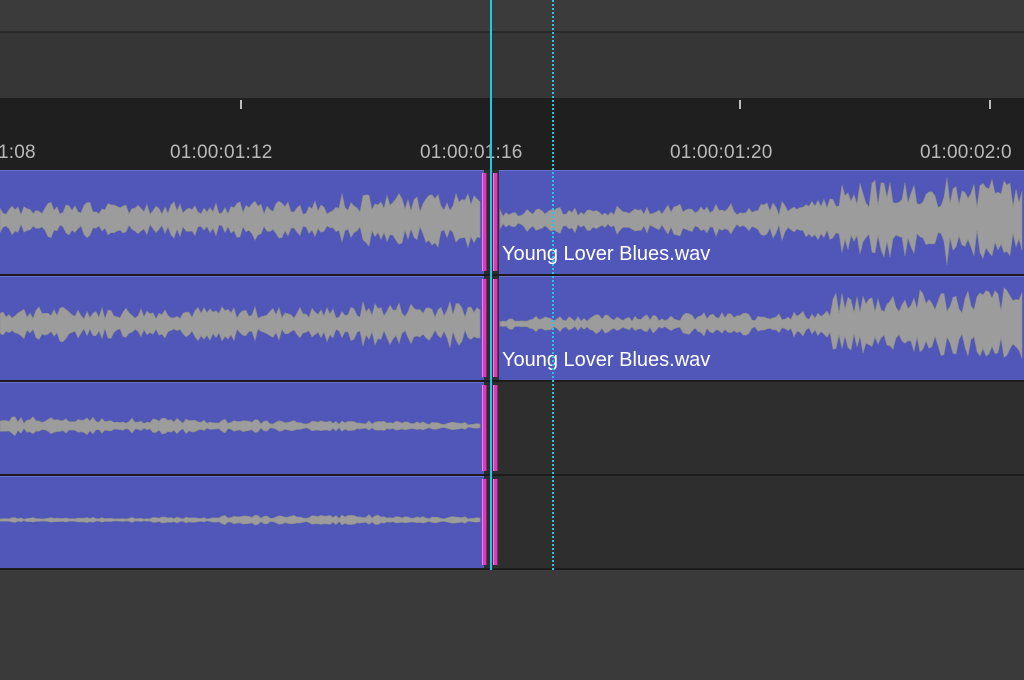  I want to click on skimmer-line, so click(553, 285).